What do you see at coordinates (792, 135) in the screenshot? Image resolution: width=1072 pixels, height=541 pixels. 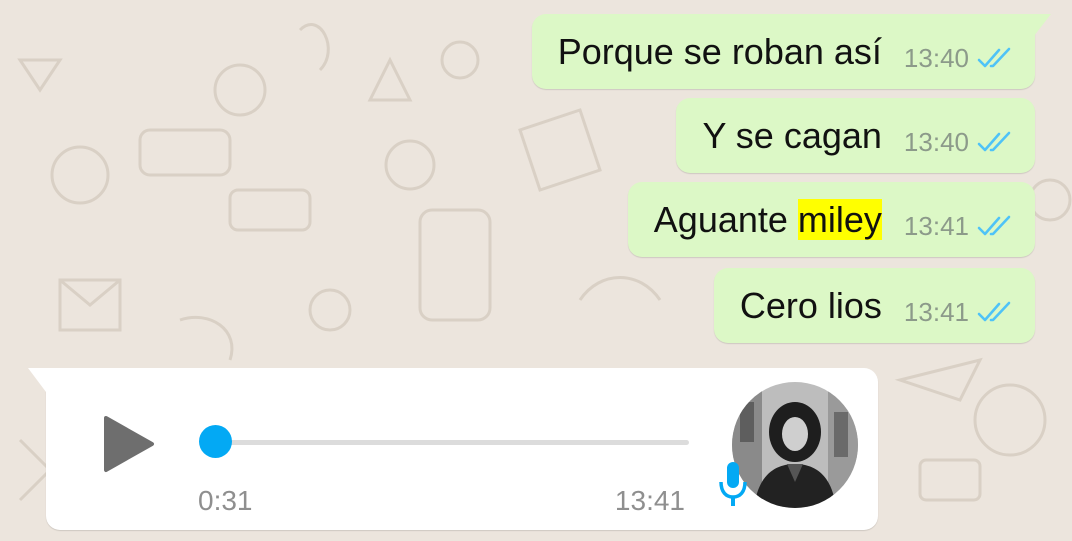 I see `message-text: Y se cagan` at bounding box center [792, 135].